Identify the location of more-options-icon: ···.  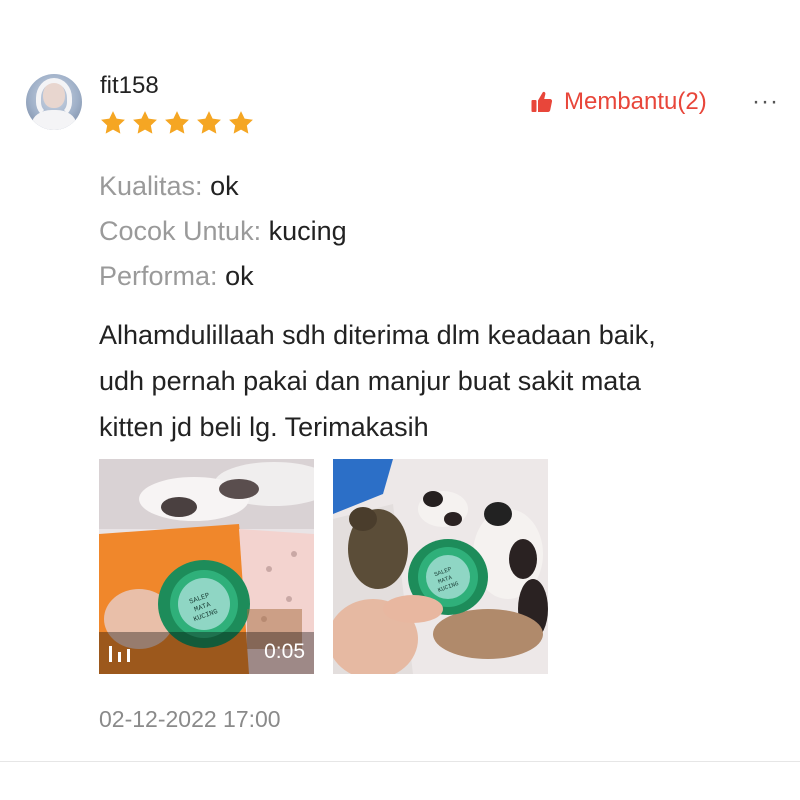
(765, 102).